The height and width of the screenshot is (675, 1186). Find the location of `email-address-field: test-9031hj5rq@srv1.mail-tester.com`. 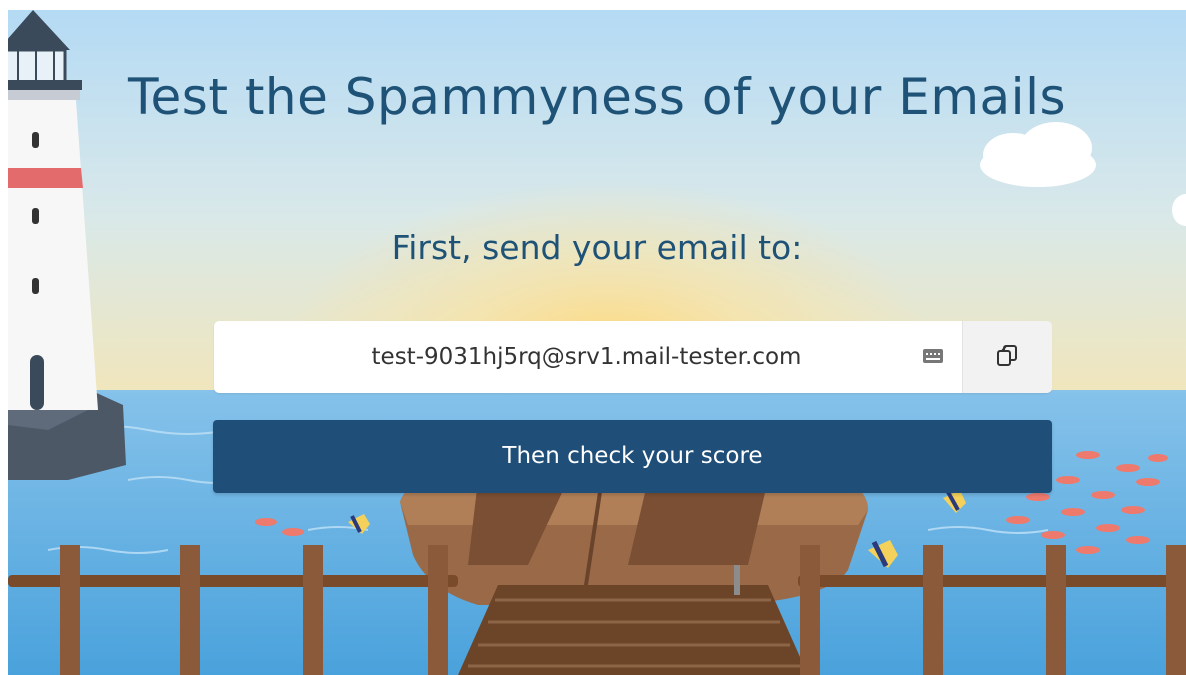

email-address-field: test-9031hj5rq@srv1.mail-tester.com is located at coordinates (633, 357).